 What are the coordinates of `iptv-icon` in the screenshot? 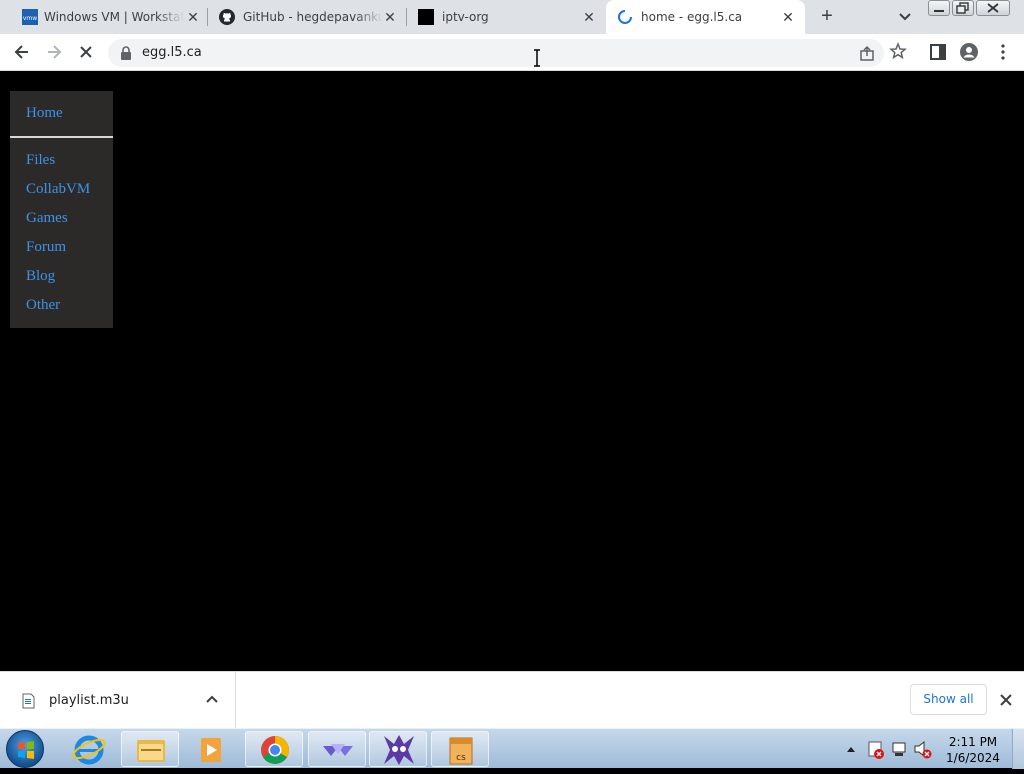 It's located at (426, 17).